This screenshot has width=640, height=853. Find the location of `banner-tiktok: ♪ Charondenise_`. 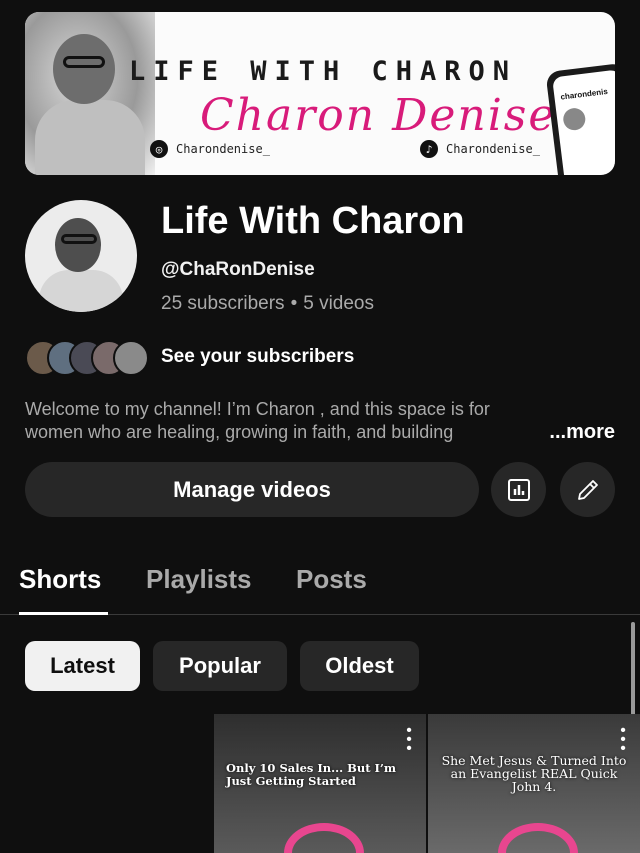

banner-tiktok: ♪ Charondenise_ is located at coordinates (480, 149).